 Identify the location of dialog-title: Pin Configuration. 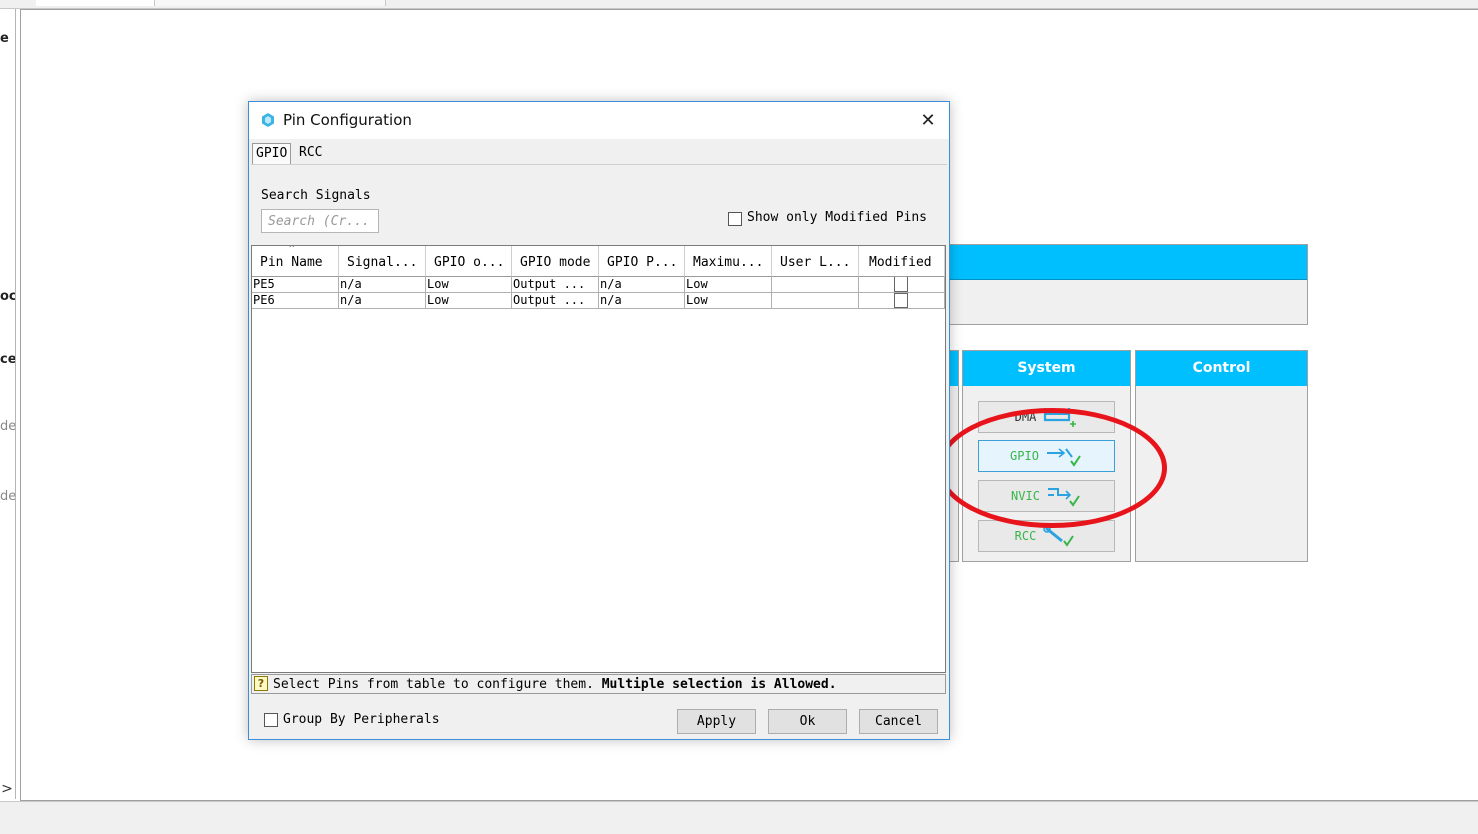
(347, 120).